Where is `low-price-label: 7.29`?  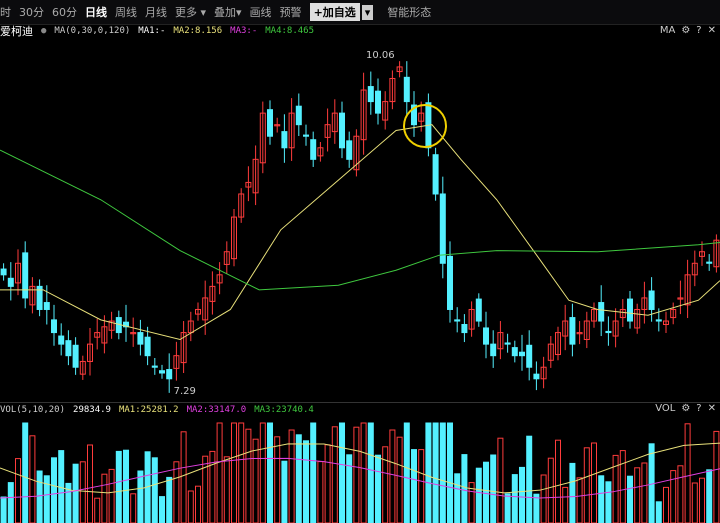 low-price-label: 7.29 is located at coordinates (185, 391).